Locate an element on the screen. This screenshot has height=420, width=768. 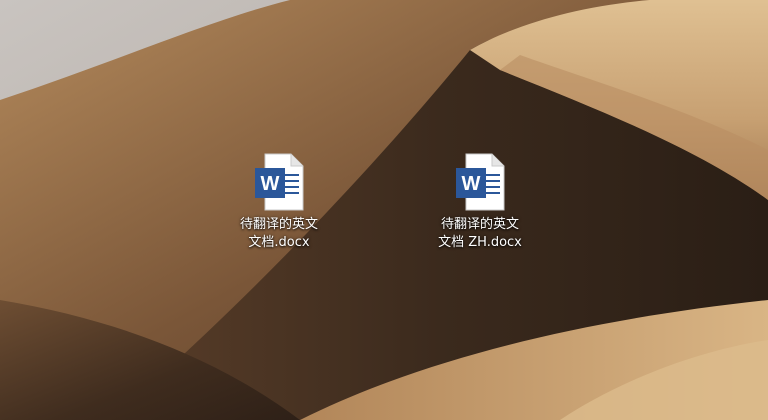
file-name-line-2: 文档.docx is located at coordinates (279, 242).